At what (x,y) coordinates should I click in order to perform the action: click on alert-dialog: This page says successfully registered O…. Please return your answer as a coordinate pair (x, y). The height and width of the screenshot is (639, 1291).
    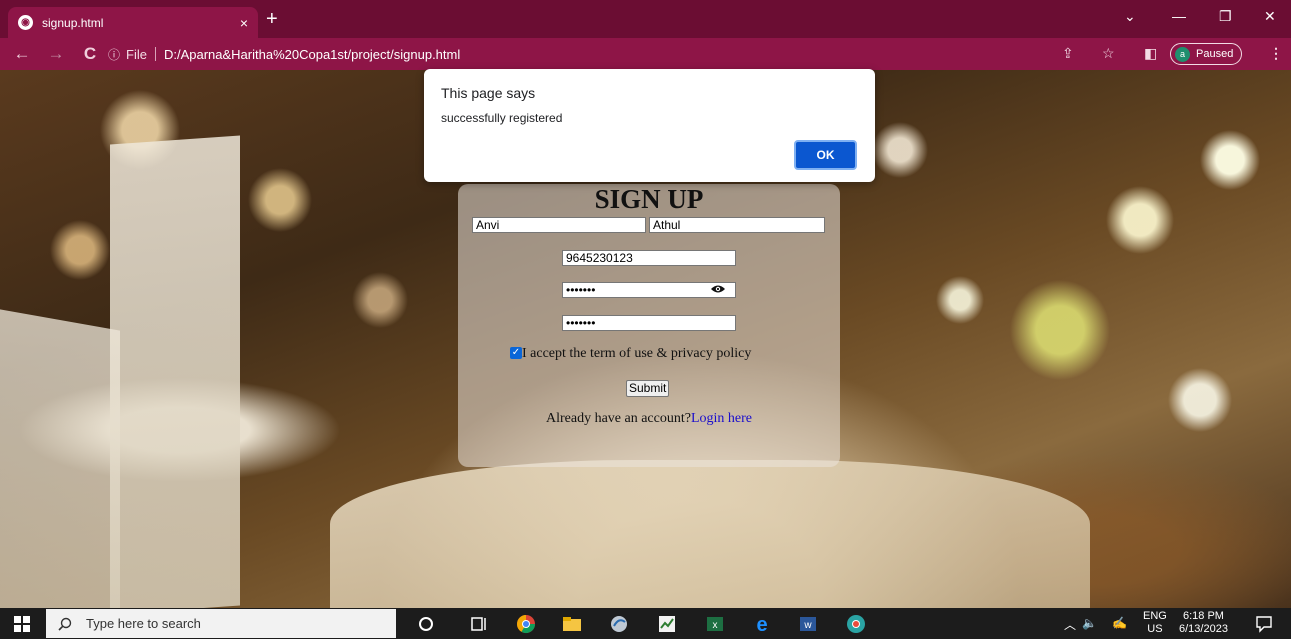
    Looking at the image, I should click on (649, 125).